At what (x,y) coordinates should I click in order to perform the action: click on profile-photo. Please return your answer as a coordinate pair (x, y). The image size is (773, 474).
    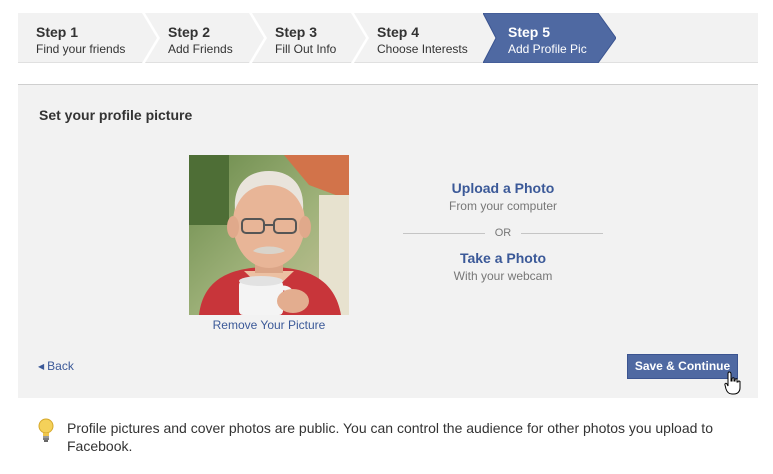
    Looking at the image, I should click on (269, 235).